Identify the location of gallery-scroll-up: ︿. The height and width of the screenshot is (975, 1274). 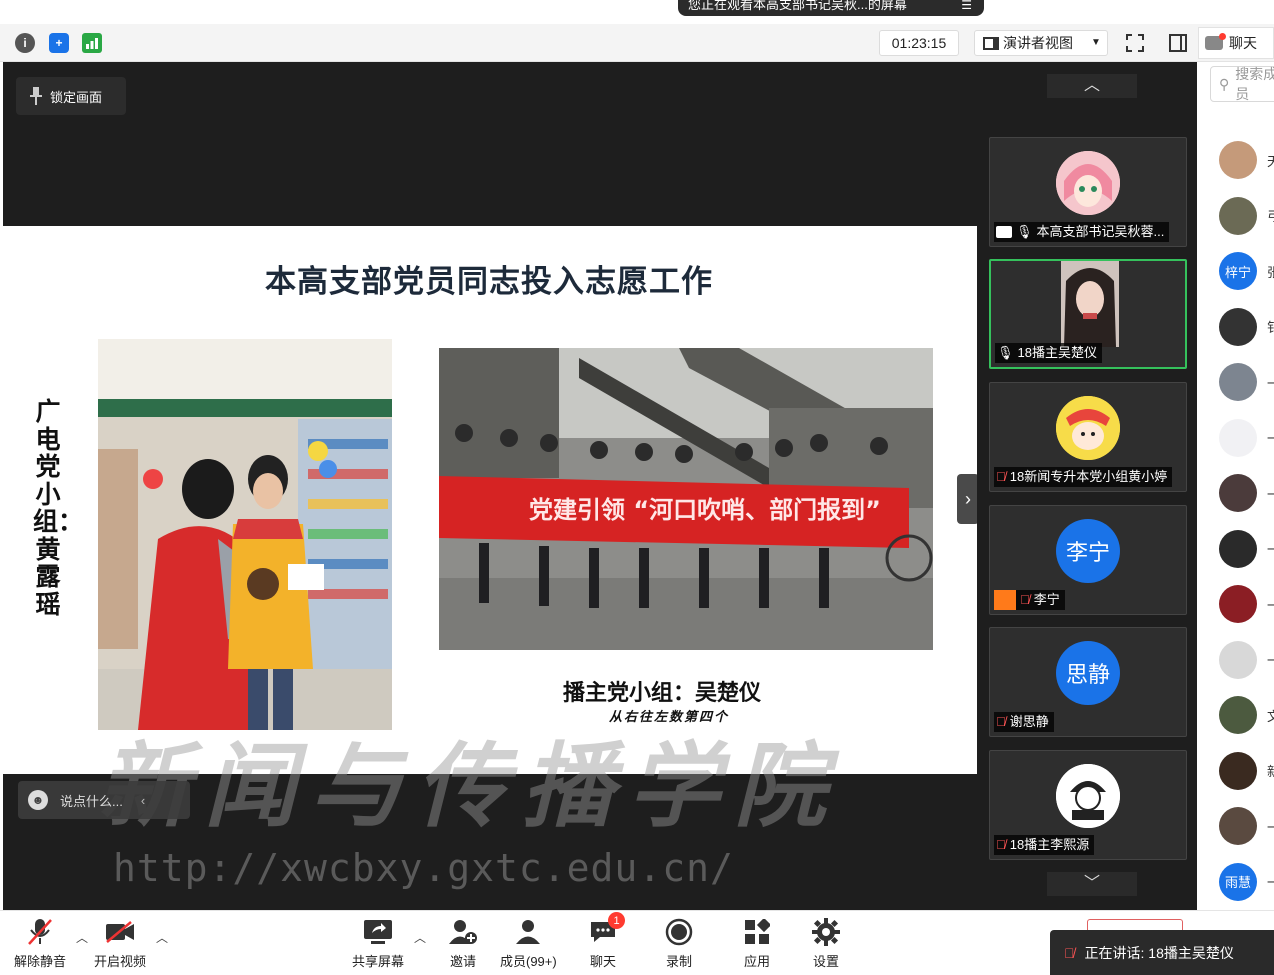
(1092, 86).